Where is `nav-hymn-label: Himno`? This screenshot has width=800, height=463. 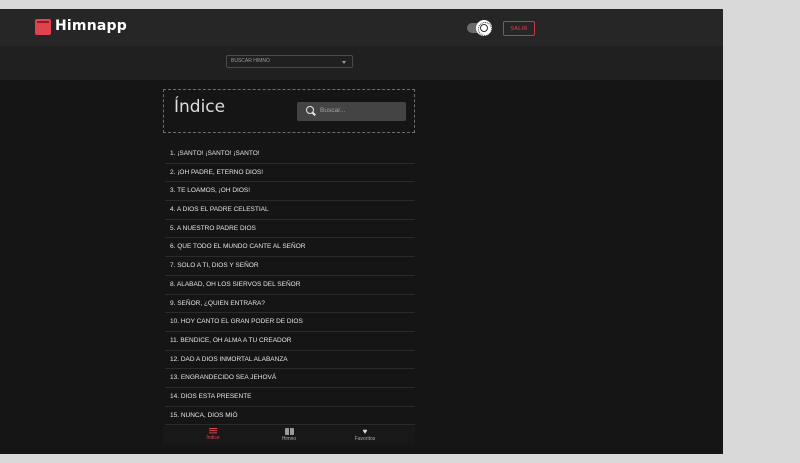
nav-hymn-label: Himno is located at coordinates (289, 439).